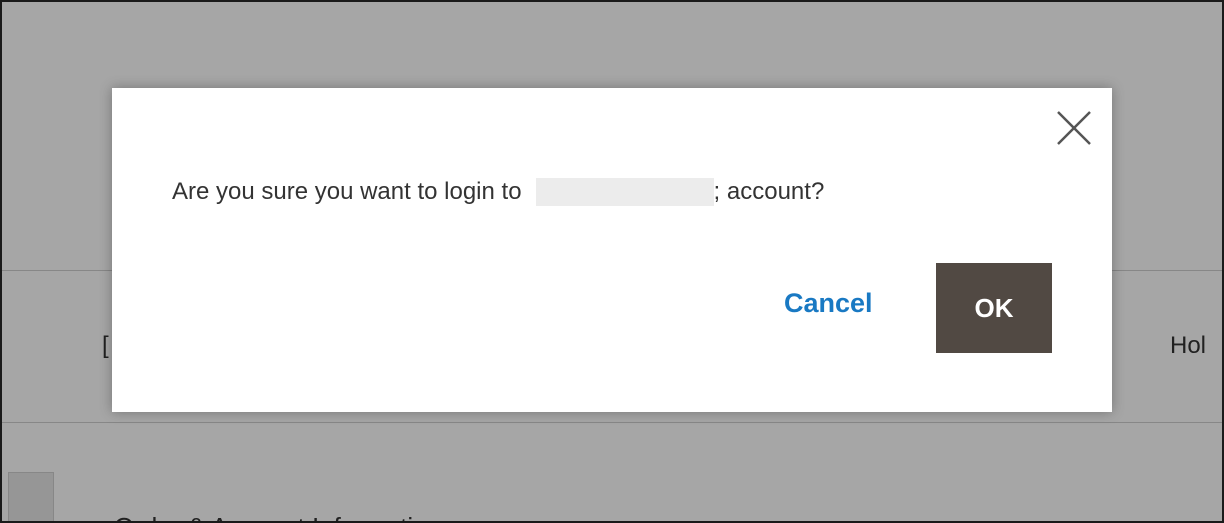  Describe the element at coordinates (994, 308) in the screenshot. I see `ok-button: OK` at that location.